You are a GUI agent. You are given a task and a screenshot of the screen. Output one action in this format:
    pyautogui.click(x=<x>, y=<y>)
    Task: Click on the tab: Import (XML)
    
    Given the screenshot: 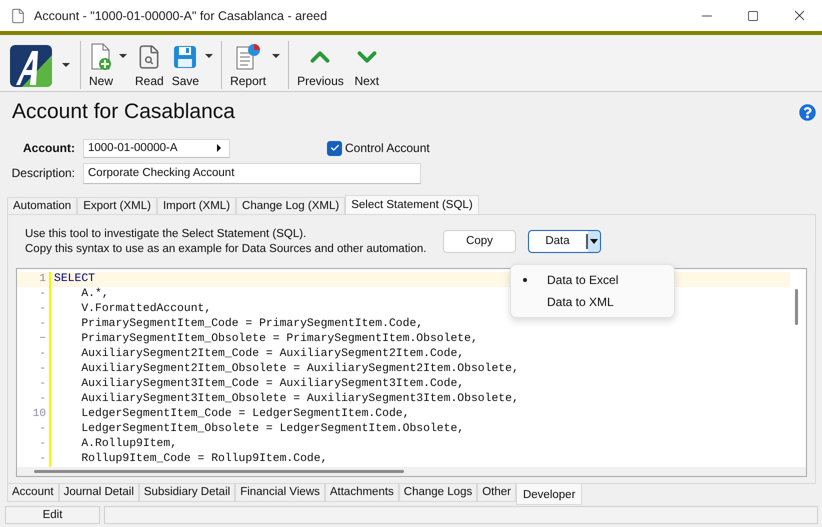 What is the action you would take?
    pyautogui.click(x=196, y=205)
    